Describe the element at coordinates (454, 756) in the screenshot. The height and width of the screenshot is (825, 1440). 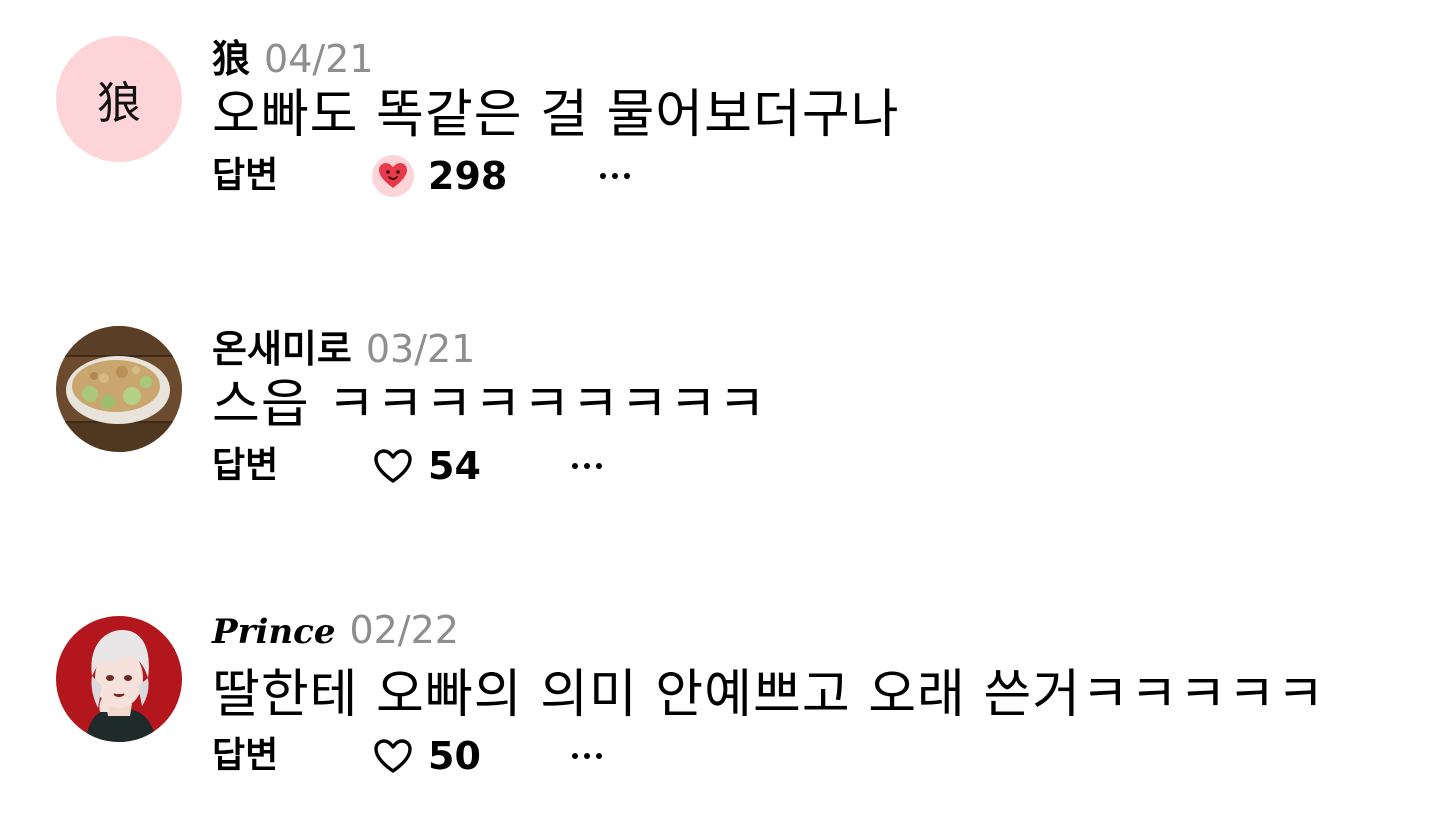
I see `like-count: 50` at that location.